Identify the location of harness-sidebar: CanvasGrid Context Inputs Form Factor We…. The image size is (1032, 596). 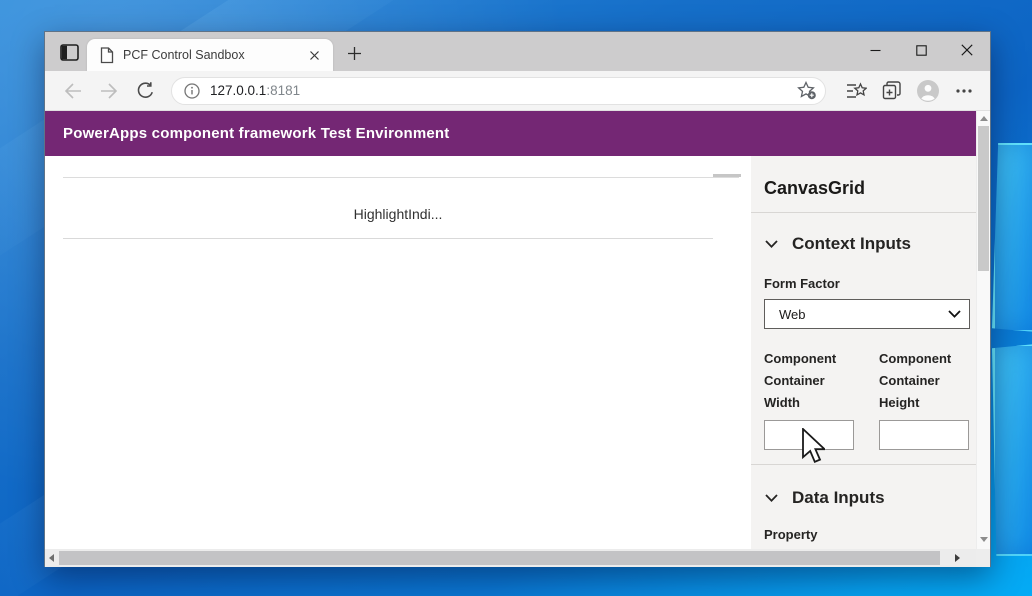
(863, 352).